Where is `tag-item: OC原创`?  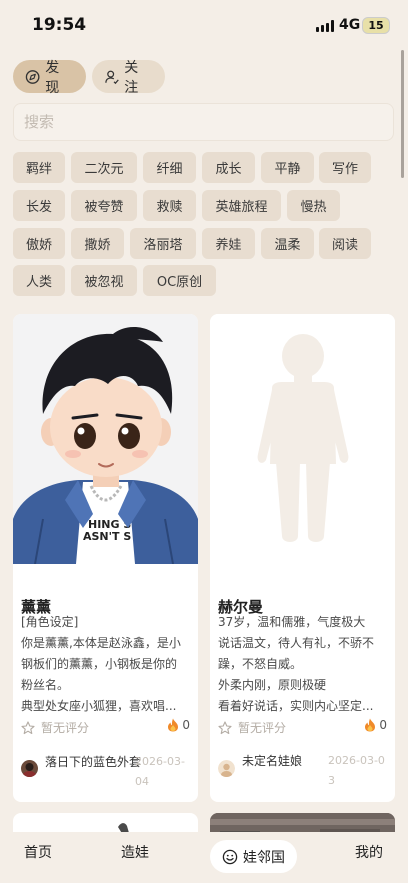 tag-item: OC原创 is located at coordinates (179, 280).